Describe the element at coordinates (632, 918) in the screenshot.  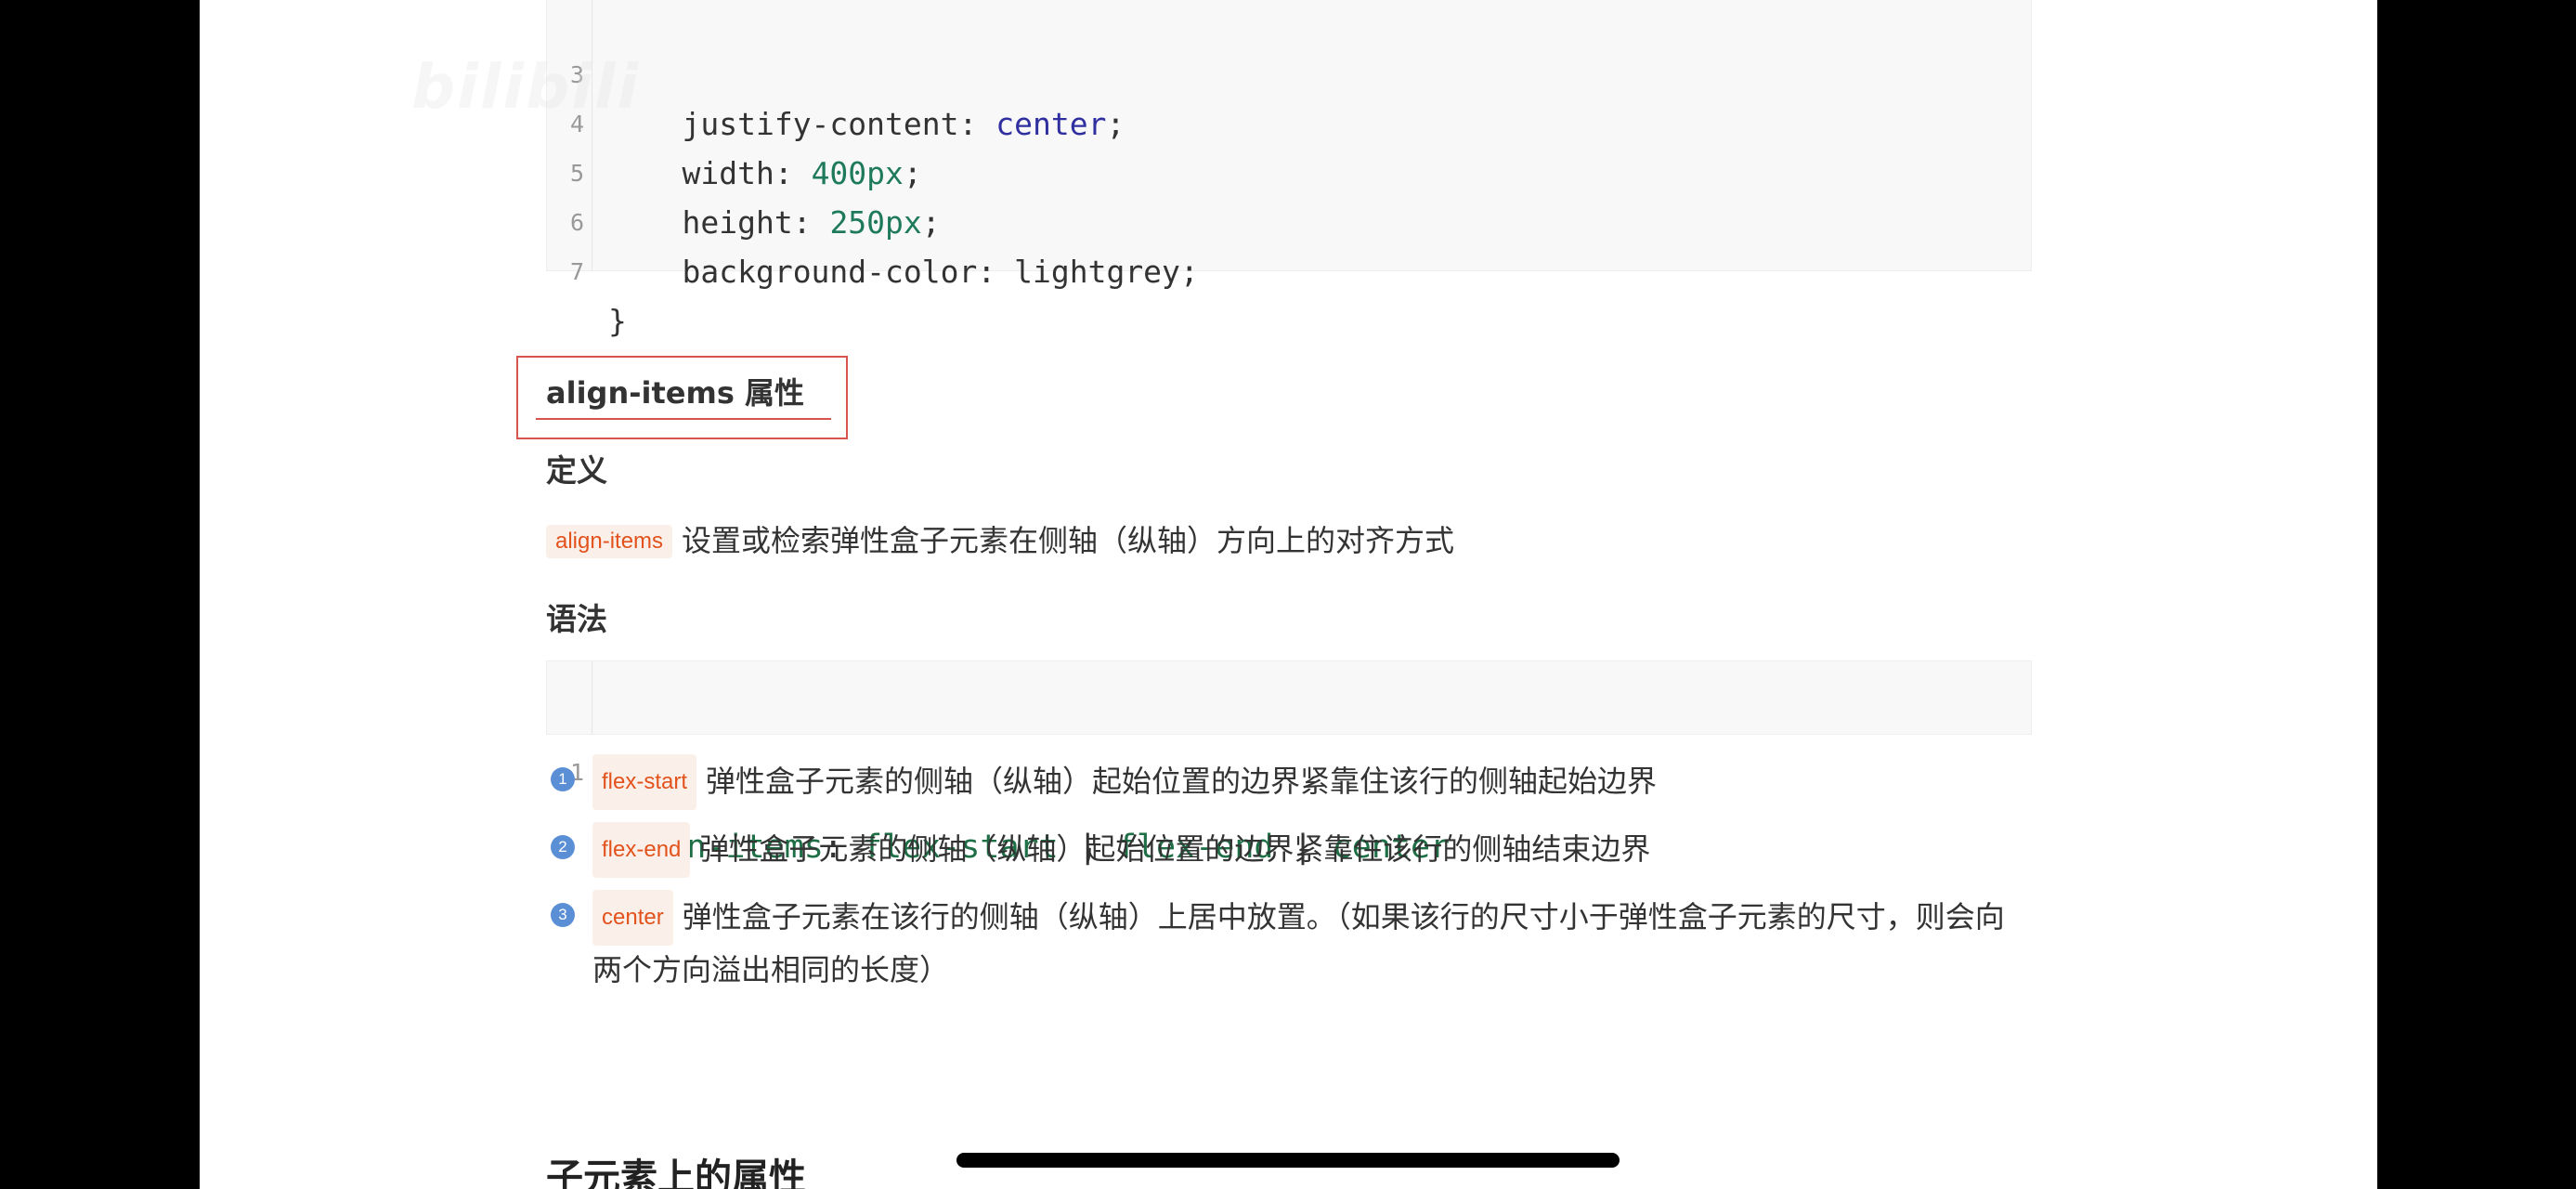
I see `inline-code: center` at that location.